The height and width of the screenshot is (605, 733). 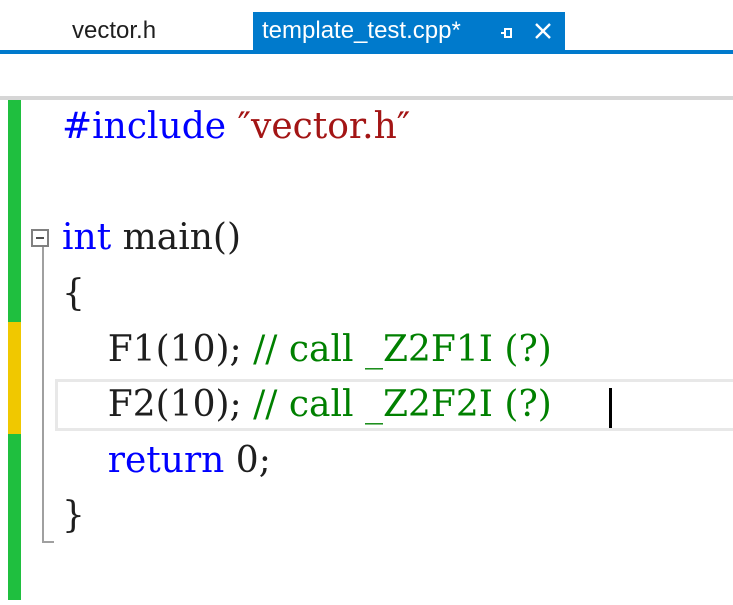 I want to click on document-tab-strip: vector.h template_test.cpp*, so click(x=366, y=27).